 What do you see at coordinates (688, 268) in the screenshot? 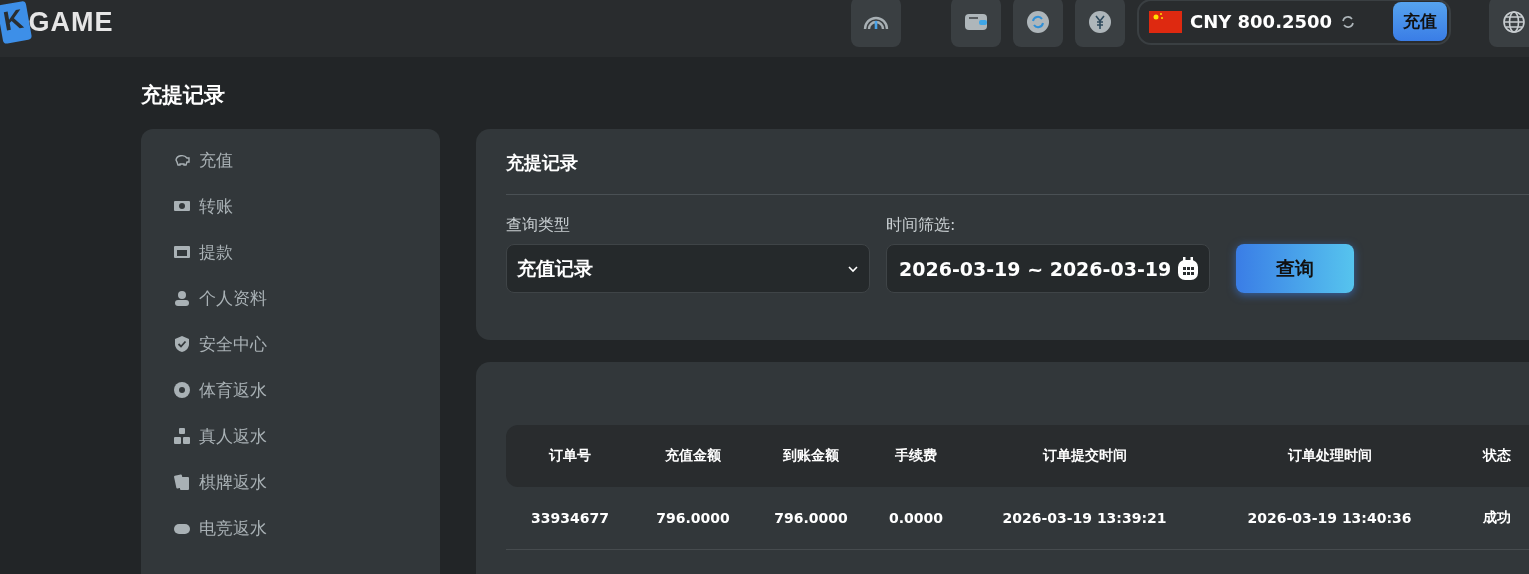
I see `type-select: 充值记录` at bounding box center [688, 268].